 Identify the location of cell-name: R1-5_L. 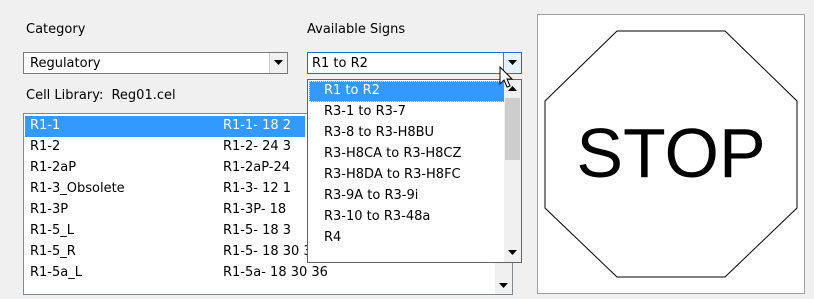
(52, 230).